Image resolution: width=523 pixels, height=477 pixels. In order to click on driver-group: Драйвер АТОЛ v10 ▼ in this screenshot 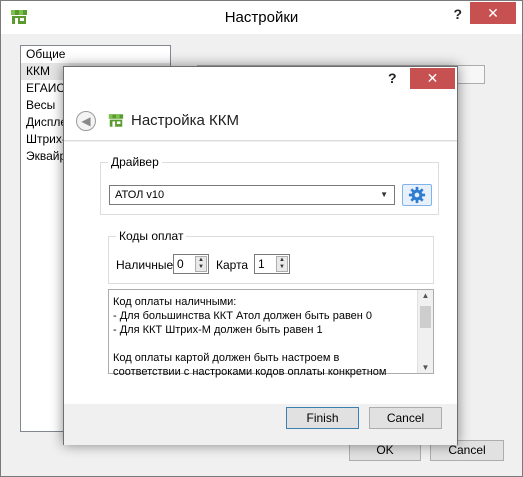, I will do `click(269, 185)`.